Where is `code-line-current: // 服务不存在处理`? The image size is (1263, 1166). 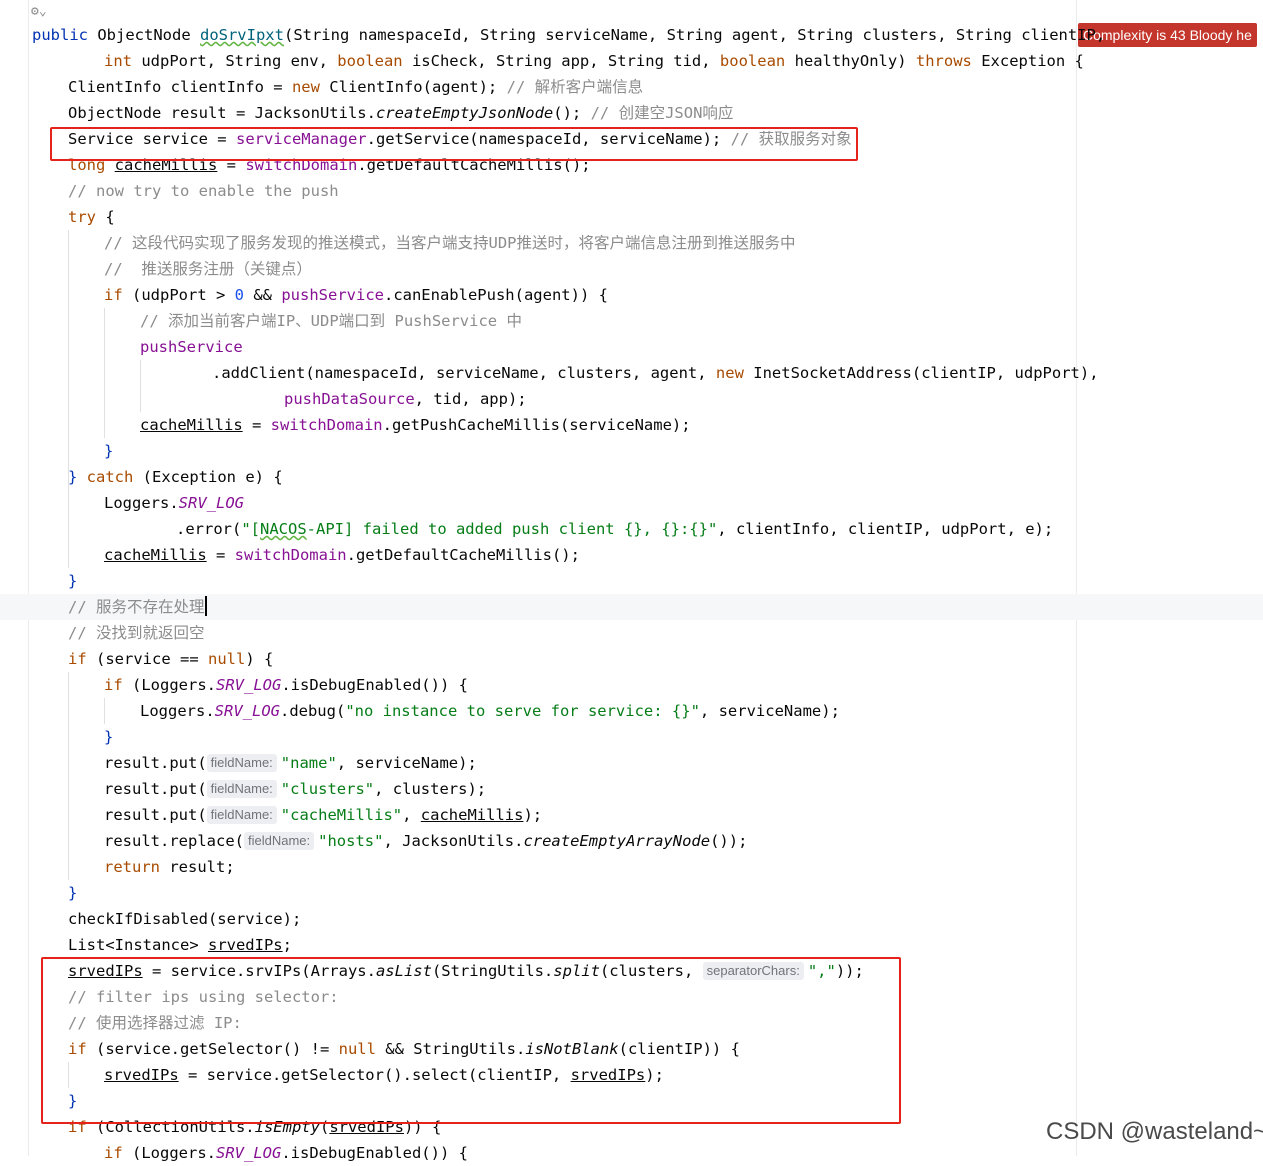 code-line-current: // 服务不存在处理 is located at coordinates (137, 607).